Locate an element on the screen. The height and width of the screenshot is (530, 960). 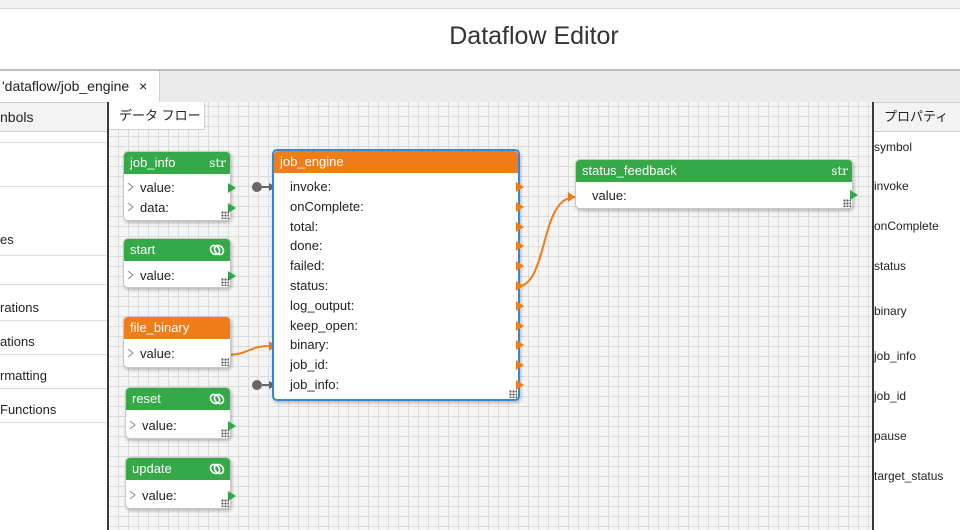
node-start: start value: is located at coordinates (179, 263).